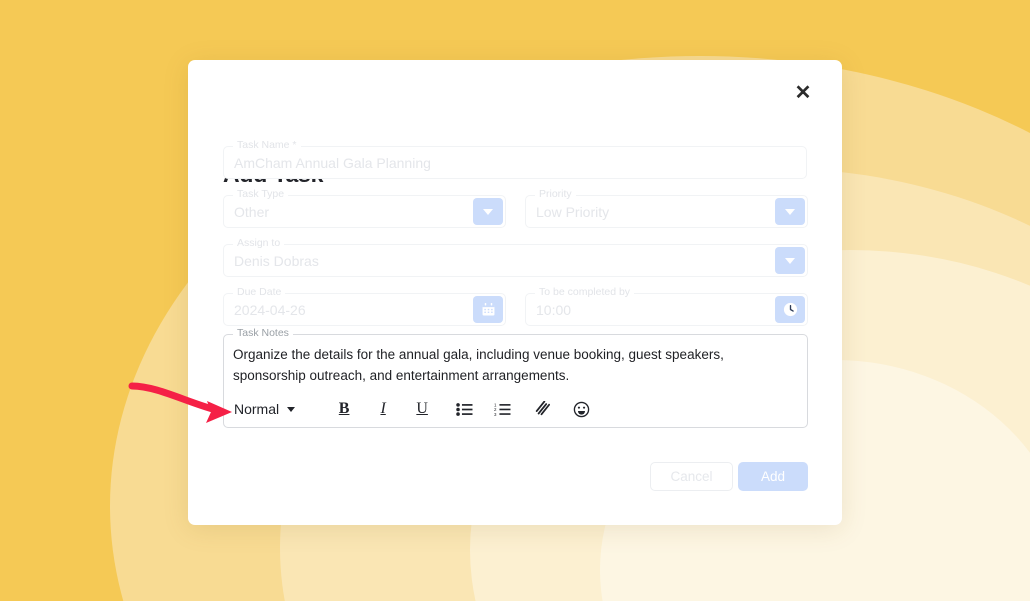 The height and width of the screenshot is (601, 1030). I want to click on underline-icon: U, so click(422, 408).